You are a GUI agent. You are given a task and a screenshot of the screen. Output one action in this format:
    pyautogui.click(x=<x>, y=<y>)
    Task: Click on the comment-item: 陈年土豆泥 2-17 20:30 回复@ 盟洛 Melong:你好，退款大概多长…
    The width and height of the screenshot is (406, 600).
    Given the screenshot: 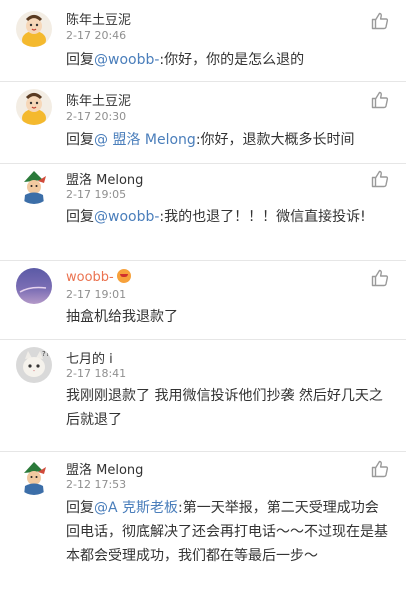 What is the action you would take?
    pyautogui.click(x=203, y=123)
    